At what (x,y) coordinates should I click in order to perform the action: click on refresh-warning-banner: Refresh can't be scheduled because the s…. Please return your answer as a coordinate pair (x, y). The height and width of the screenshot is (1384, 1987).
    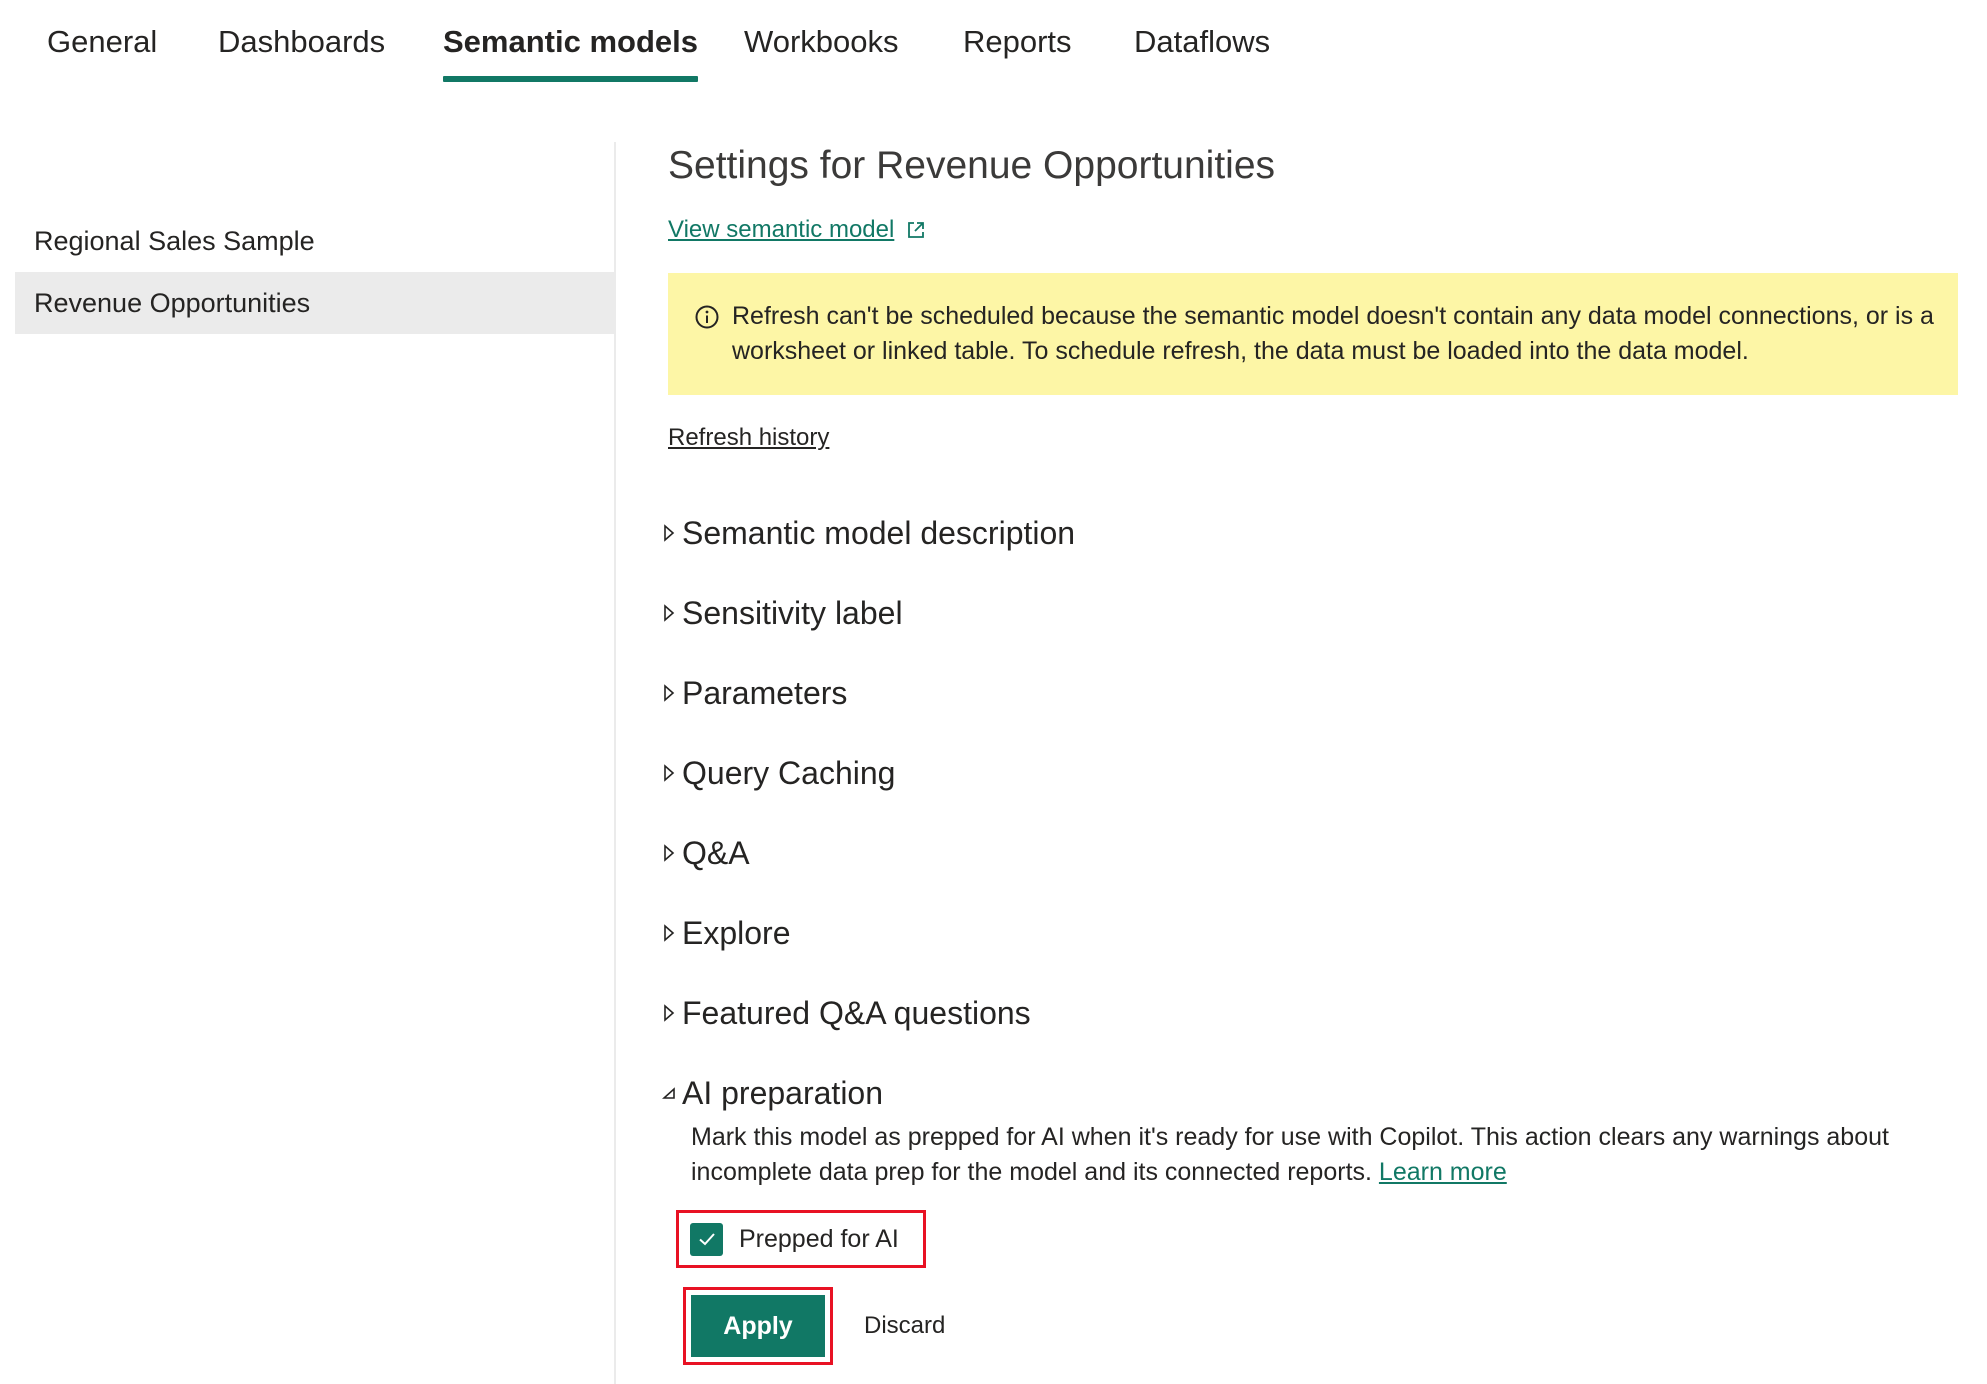
    Looking at the image, I should click on (1313, 334).